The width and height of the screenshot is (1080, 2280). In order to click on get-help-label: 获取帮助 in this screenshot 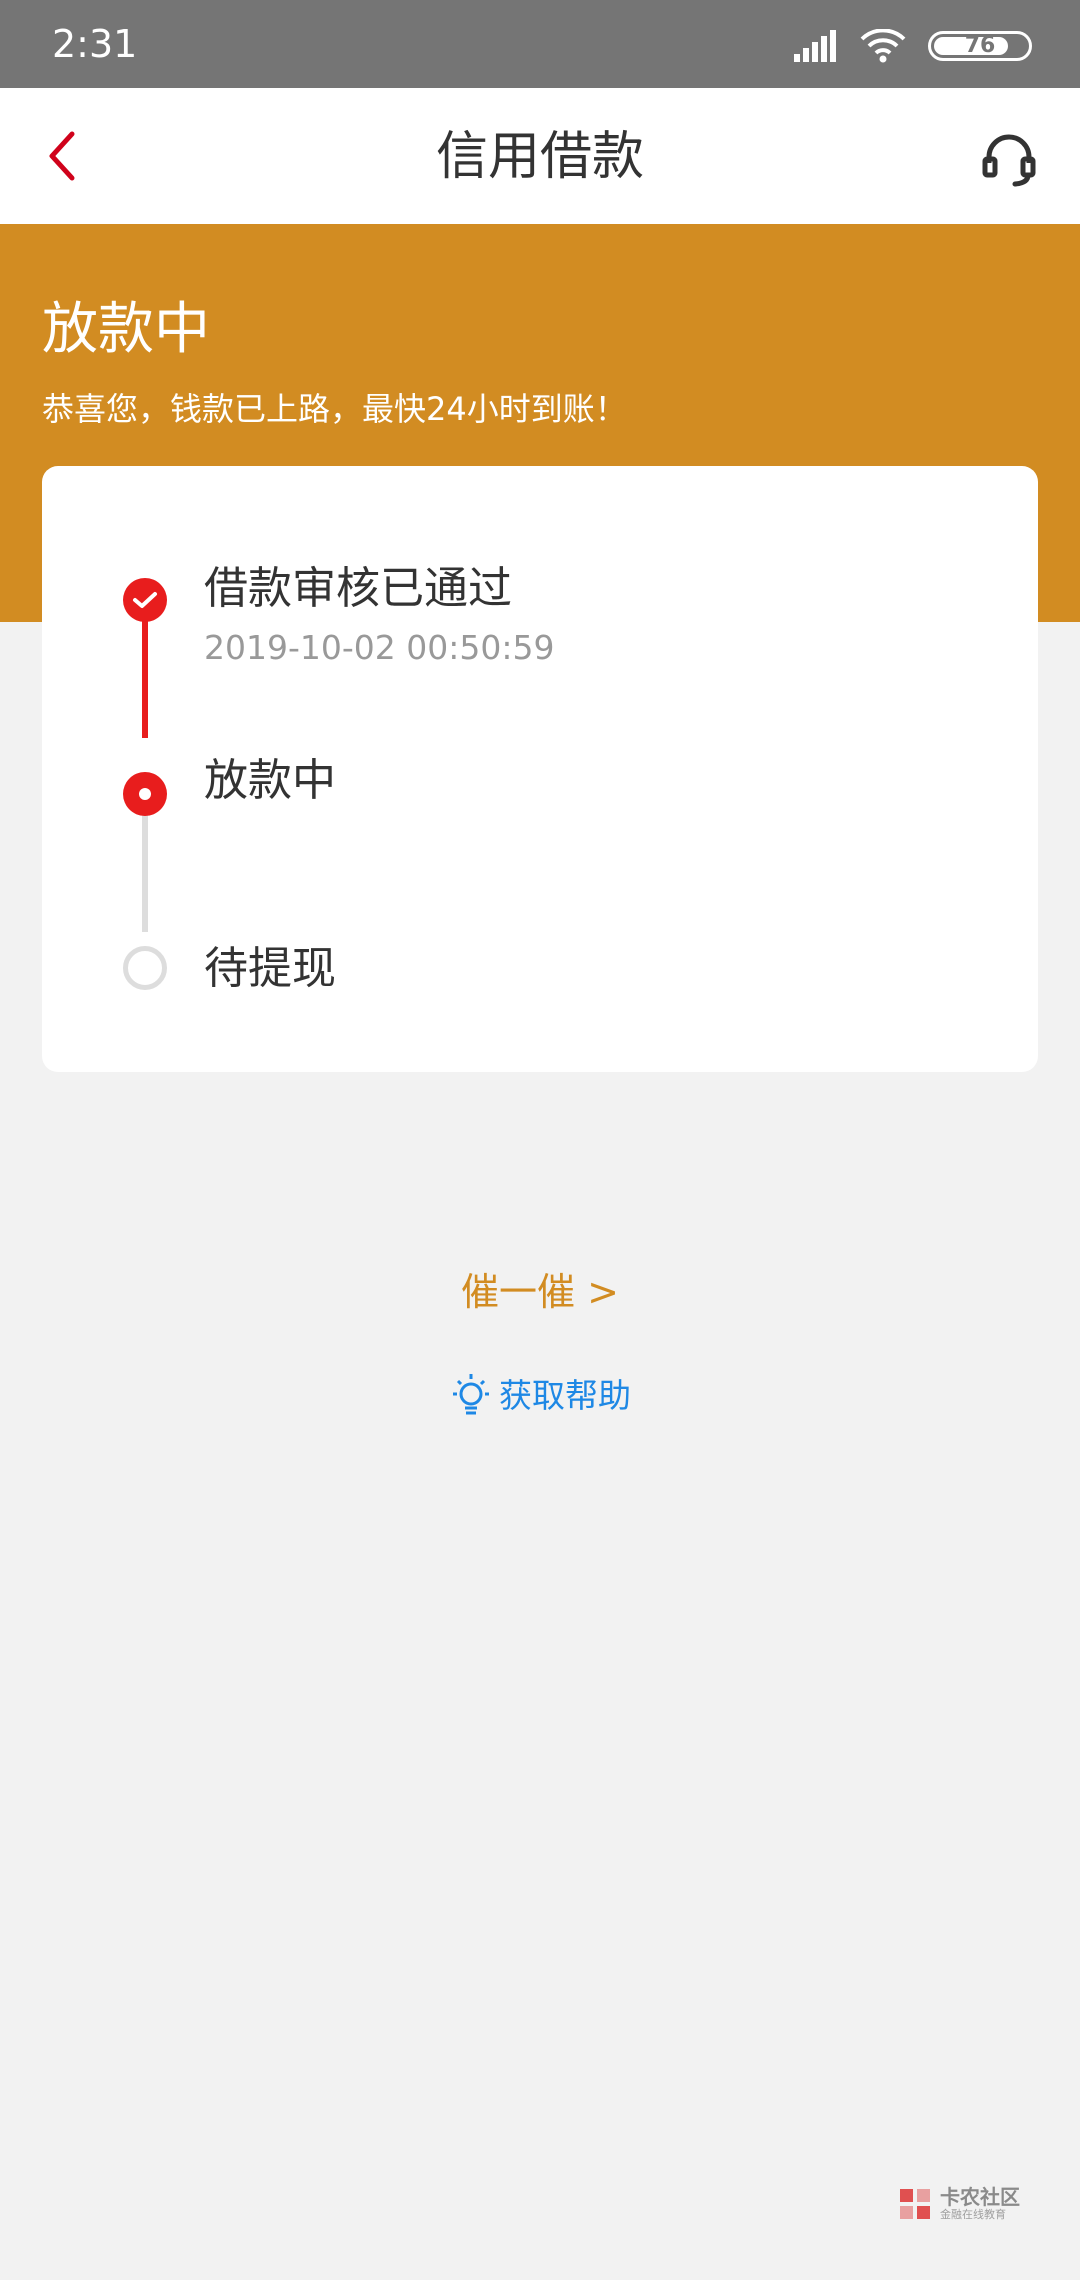, I will do `click(565, 1395)`.